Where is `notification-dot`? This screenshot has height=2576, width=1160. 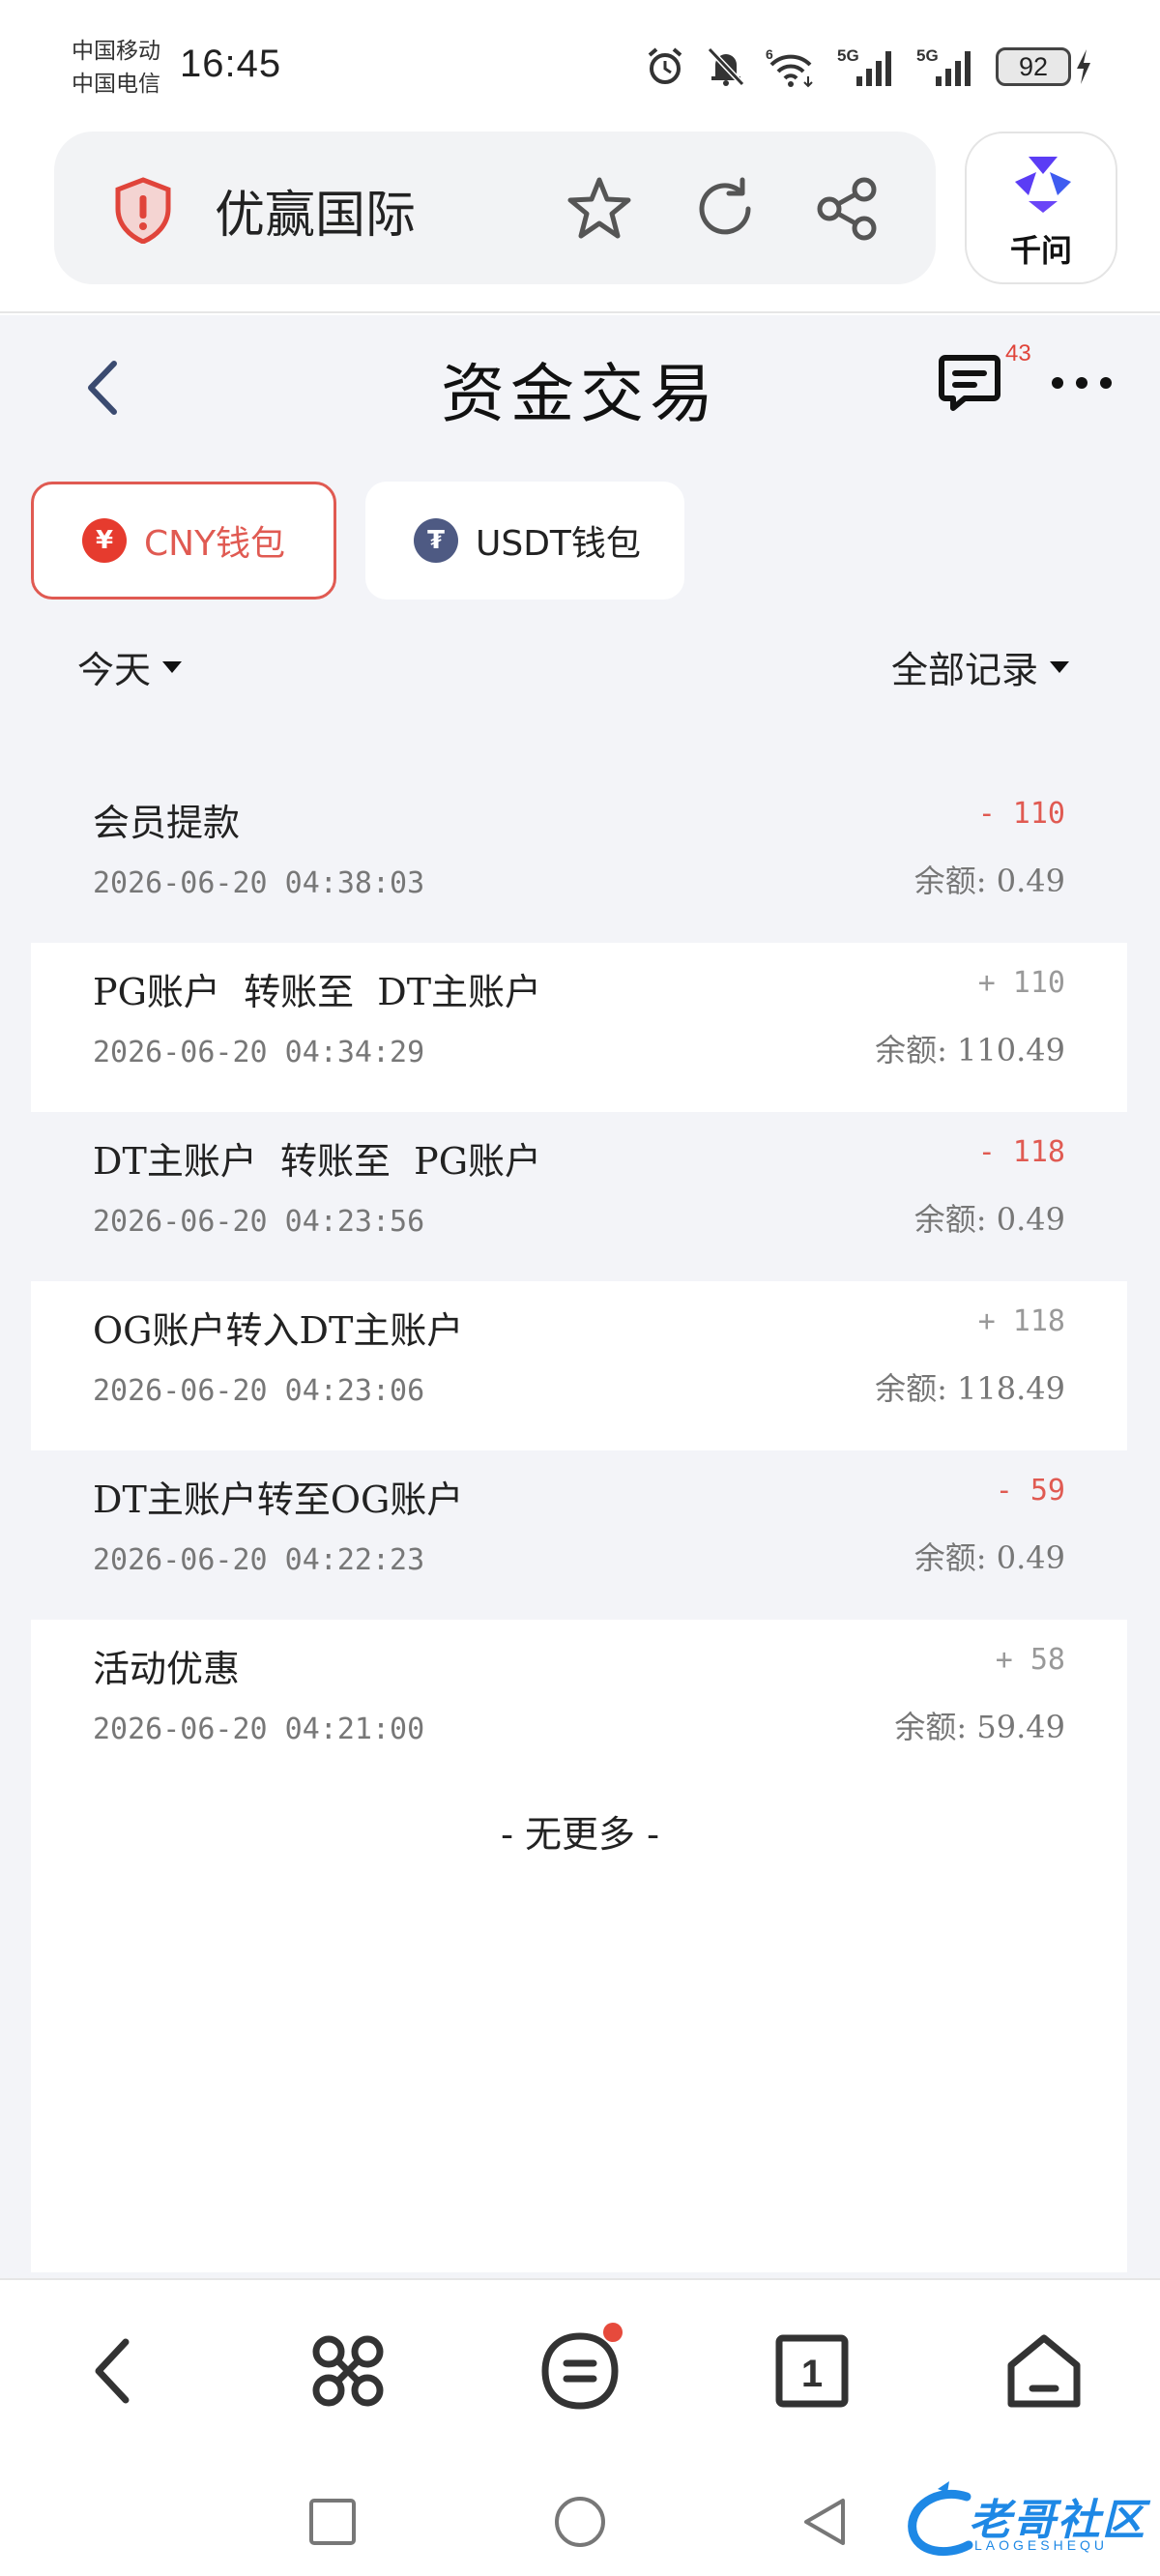 notification-dot is located at coordinates (613, 2332).